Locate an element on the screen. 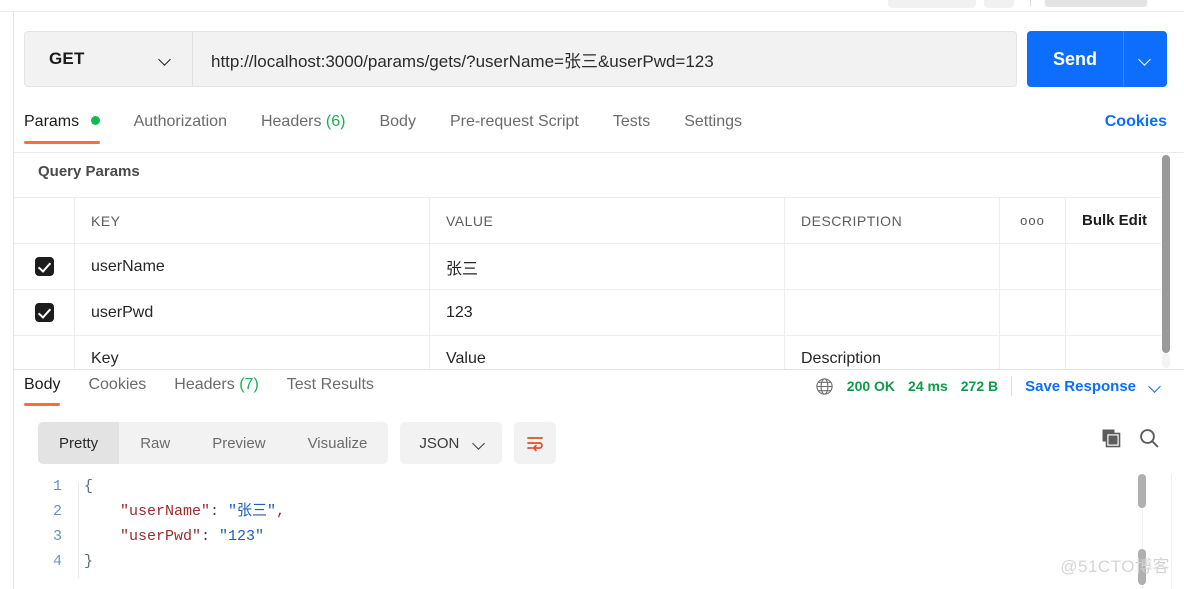 This screenshot has height=589, width=1184. code-line-text: "userPwd": "123" is located at coordinates (174, 536).